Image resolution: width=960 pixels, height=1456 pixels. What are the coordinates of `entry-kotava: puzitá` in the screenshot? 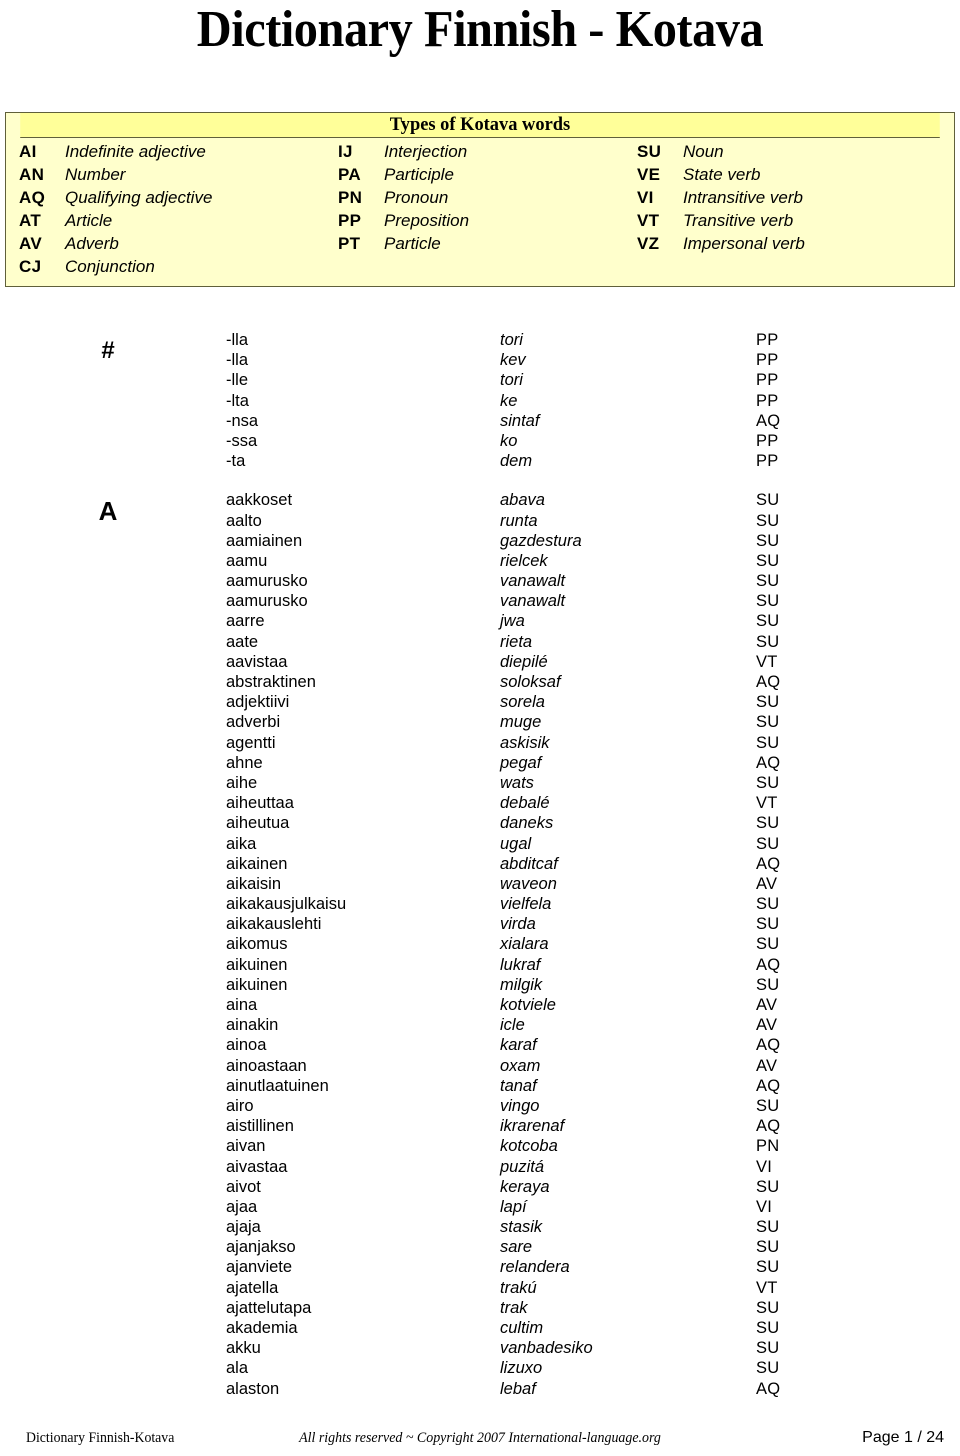 It's located at (522, 1166).